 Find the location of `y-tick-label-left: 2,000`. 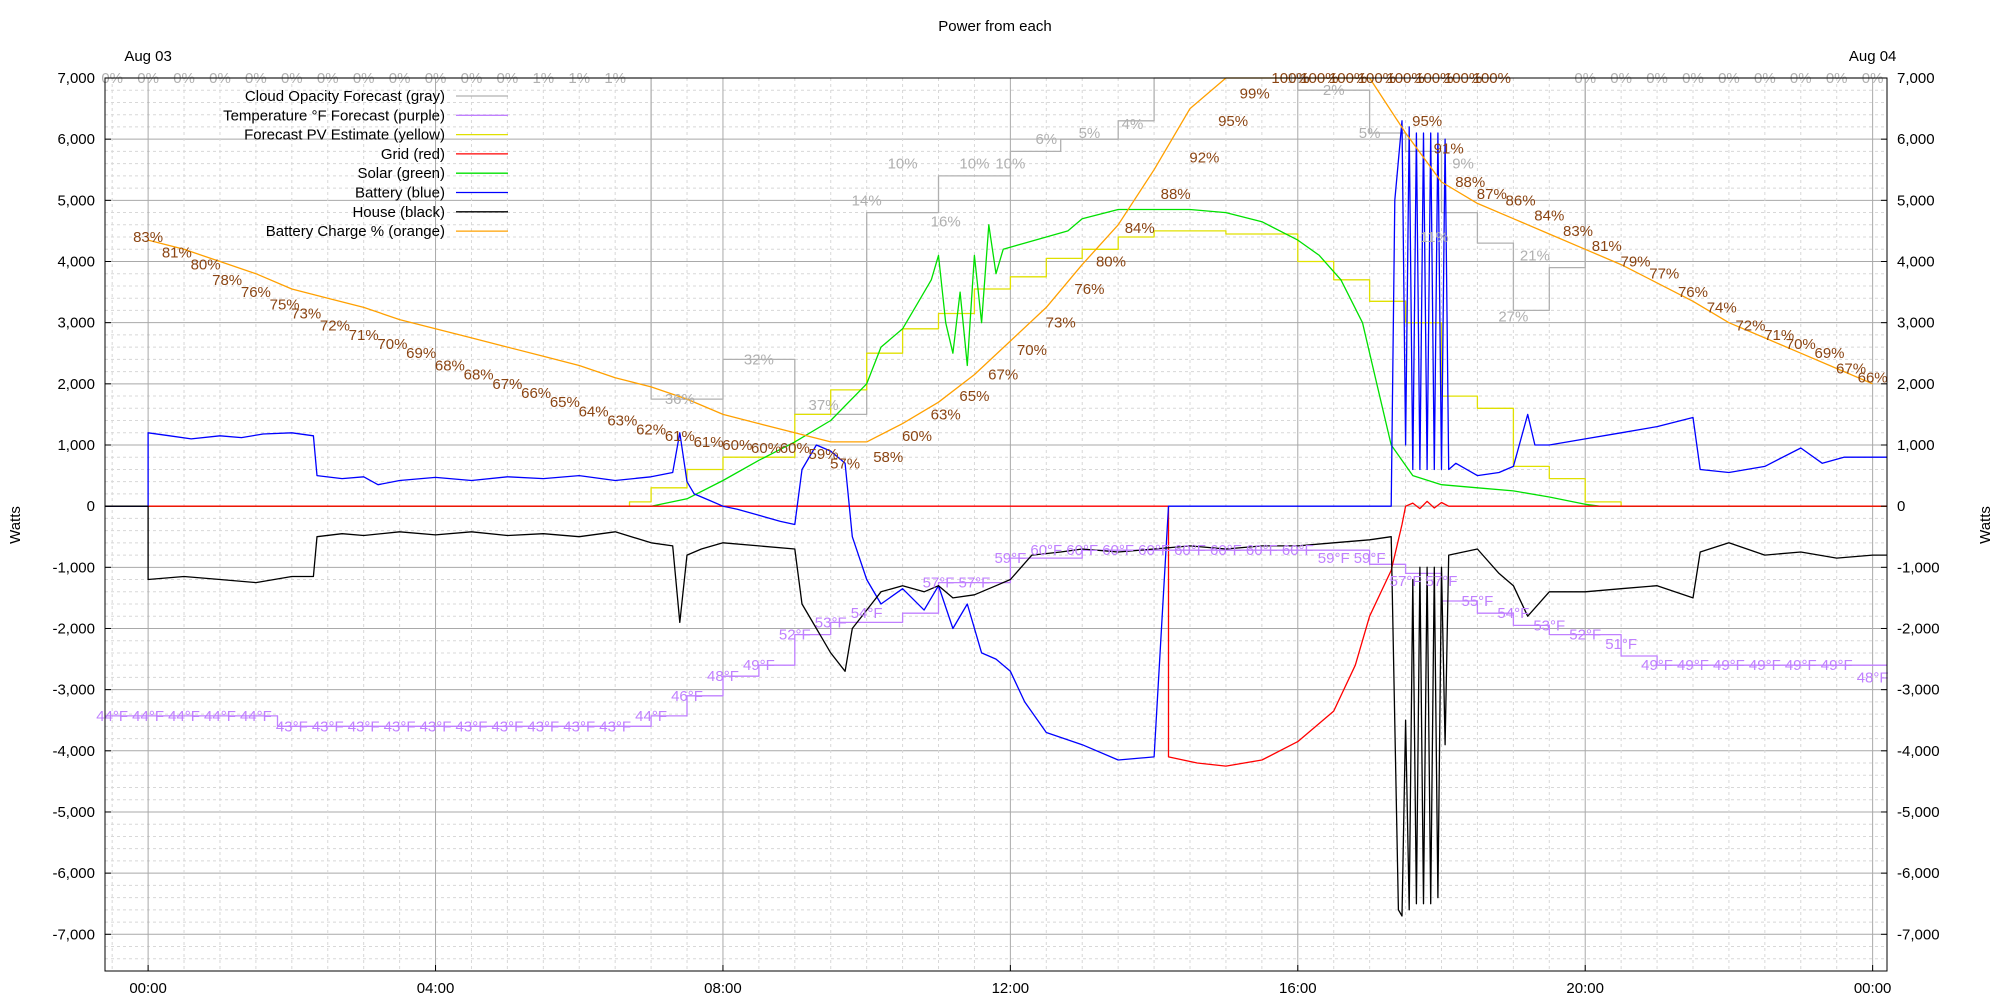

y-tick-label-left: 2,000 is located at coordinates (76, 384).